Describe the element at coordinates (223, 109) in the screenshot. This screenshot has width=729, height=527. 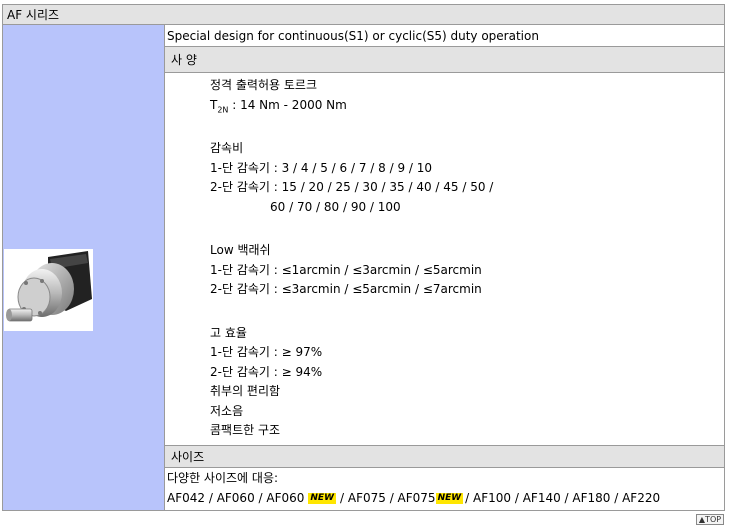
I see `torque-subscript: 2N` at that location.